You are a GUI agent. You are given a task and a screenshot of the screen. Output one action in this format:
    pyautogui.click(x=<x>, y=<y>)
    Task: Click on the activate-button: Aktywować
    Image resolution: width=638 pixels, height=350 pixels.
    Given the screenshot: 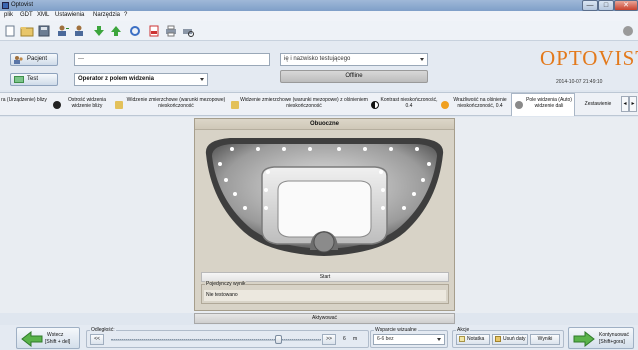 What is the action you would take?
    pyautogui.click(x=324, y=318)
    